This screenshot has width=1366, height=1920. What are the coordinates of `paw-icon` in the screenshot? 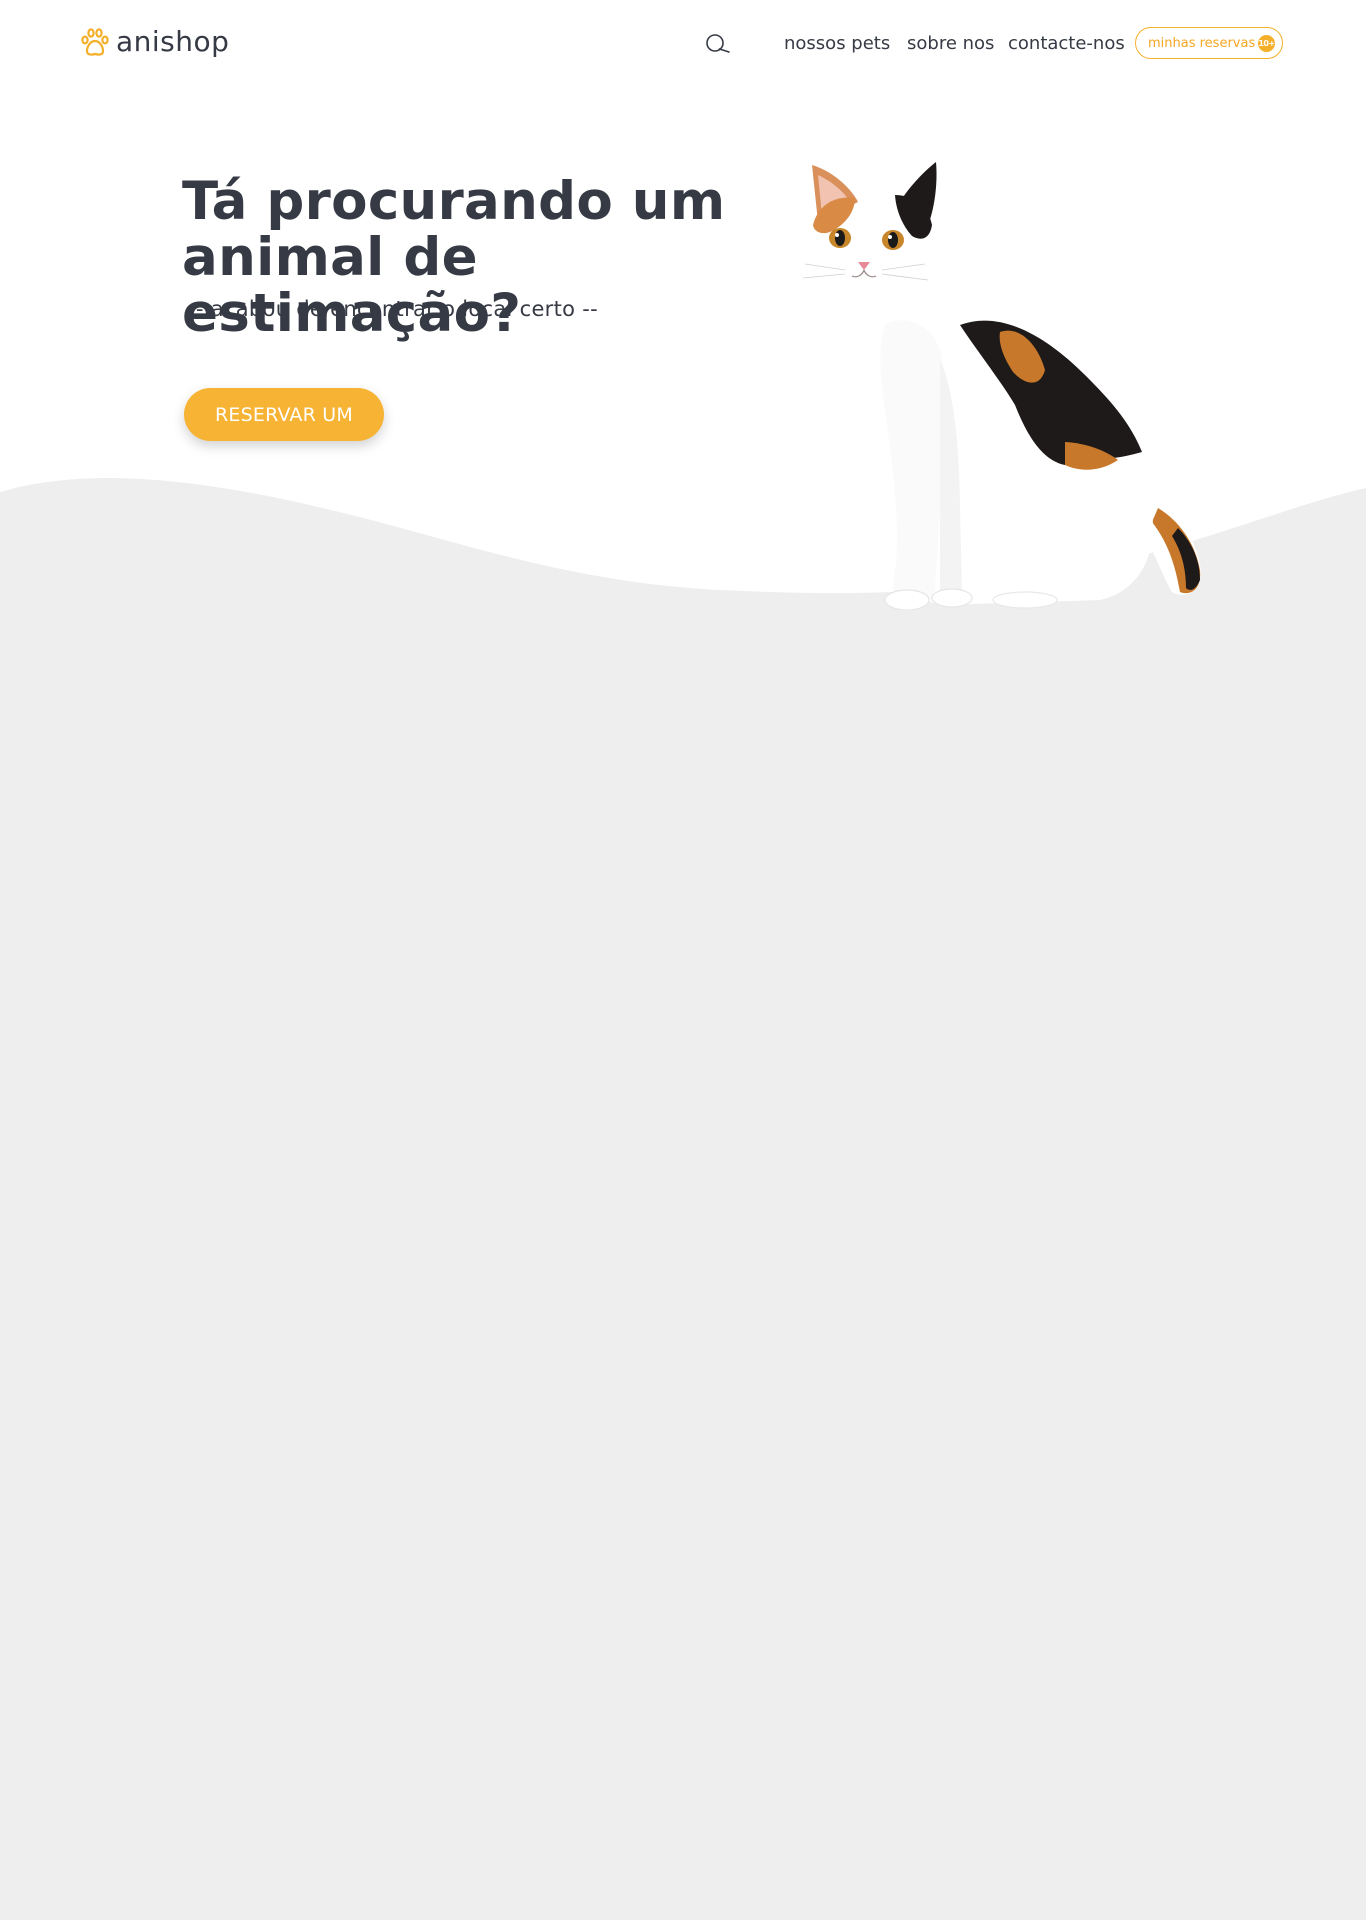 It's located at (95, 42).